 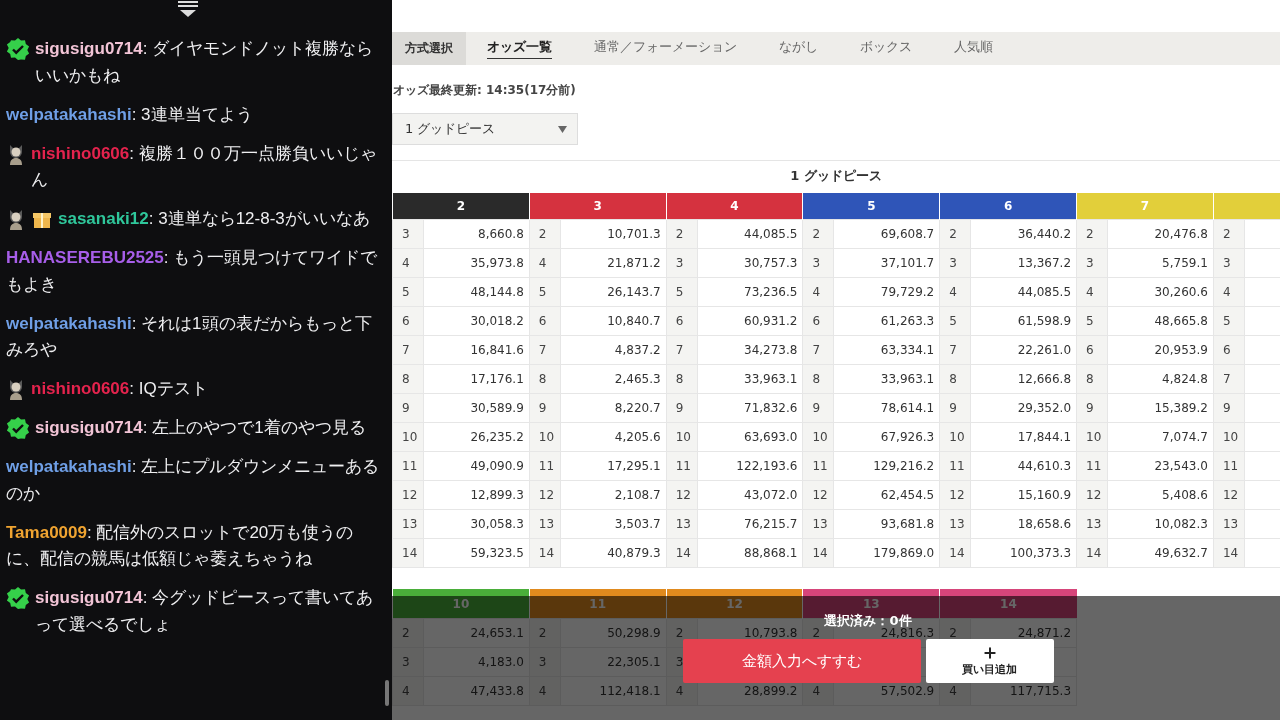 What do you see at coordinates (387, 693) in the screenshot?
I see `scrollbar-thumb` at bounding box center [387, 693].